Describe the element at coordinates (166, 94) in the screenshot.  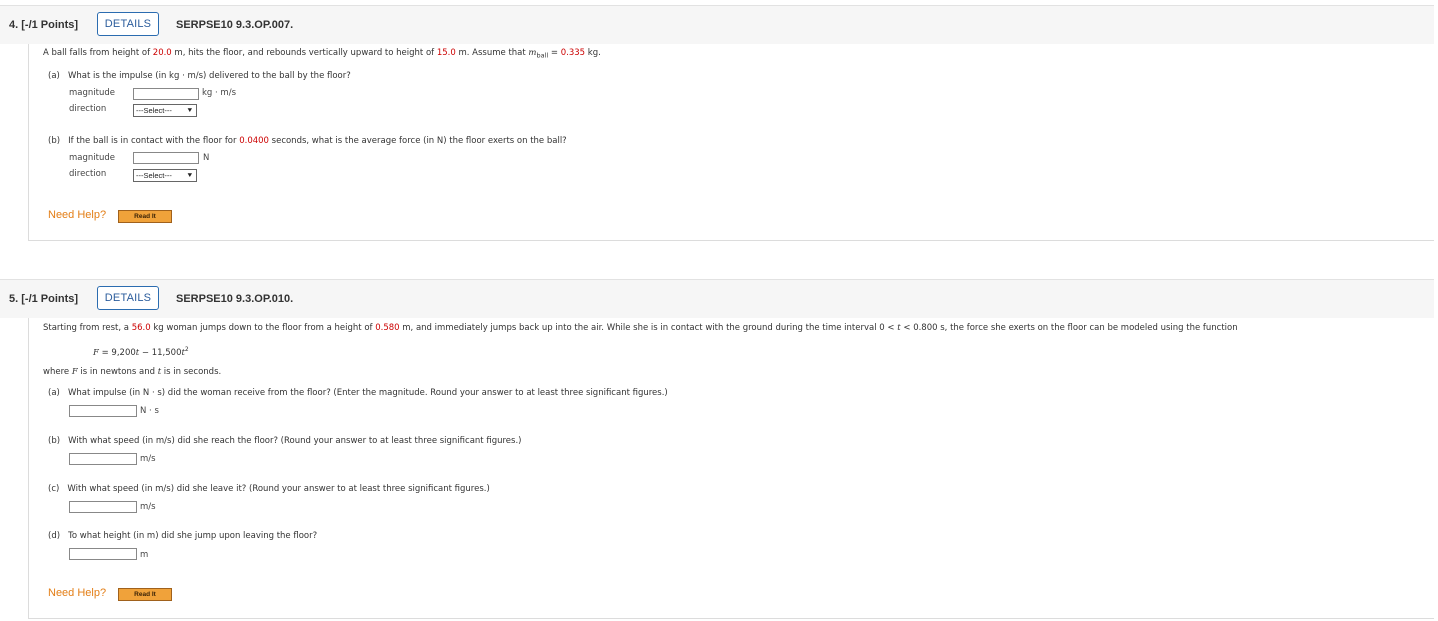
I see `question-4-part-a-magnitude-input` at that location.